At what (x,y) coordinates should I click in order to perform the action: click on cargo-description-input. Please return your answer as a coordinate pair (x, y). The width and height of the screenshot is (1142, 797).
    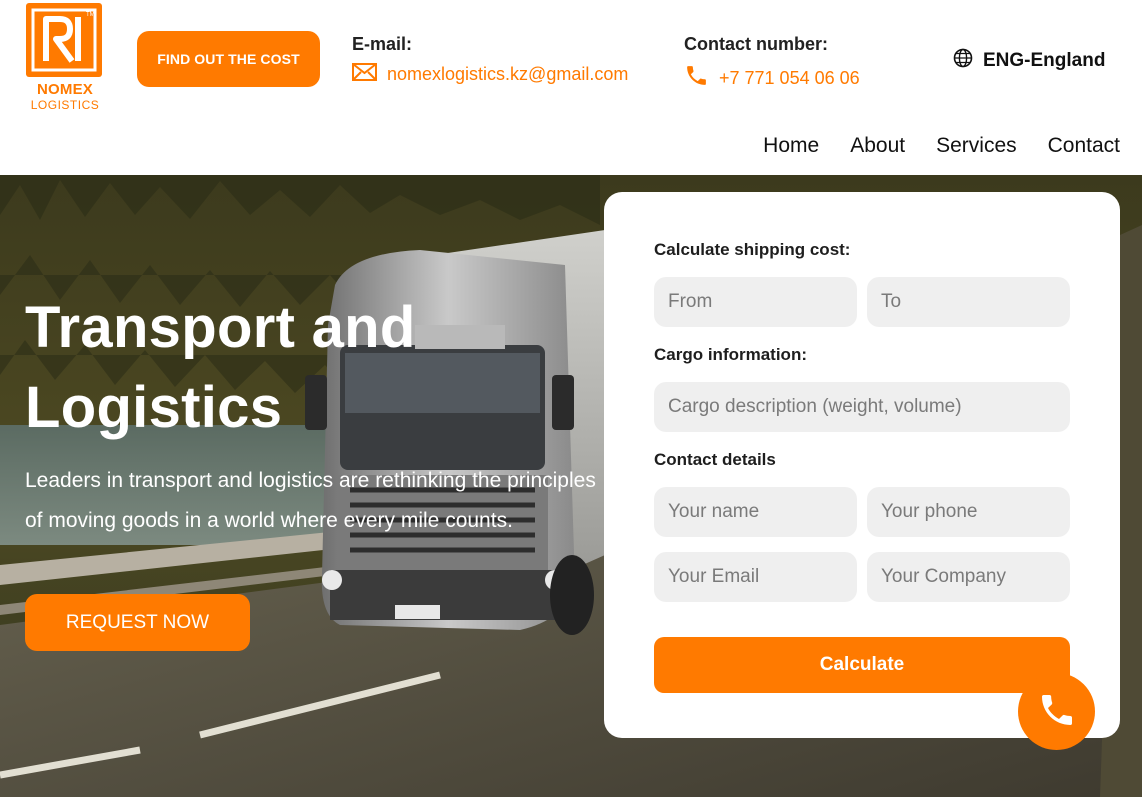
    Looking at the image, I should click on (862, 407).